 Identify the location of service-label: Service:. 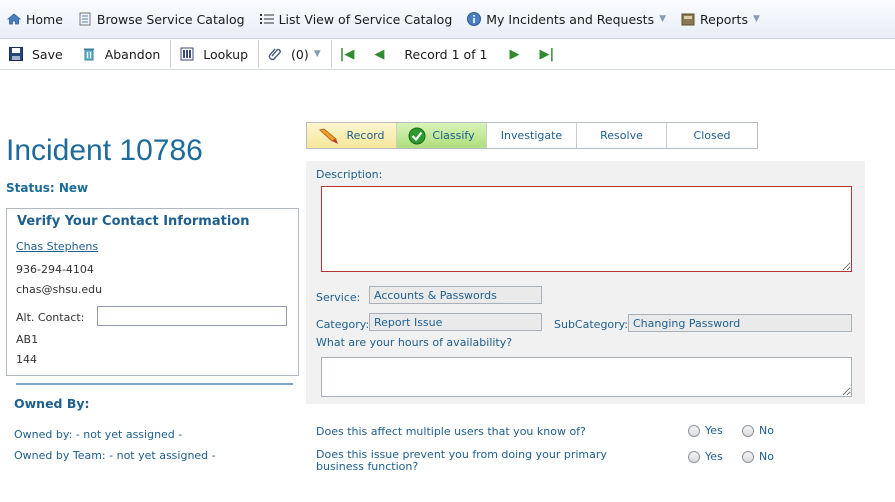
(338, 297).